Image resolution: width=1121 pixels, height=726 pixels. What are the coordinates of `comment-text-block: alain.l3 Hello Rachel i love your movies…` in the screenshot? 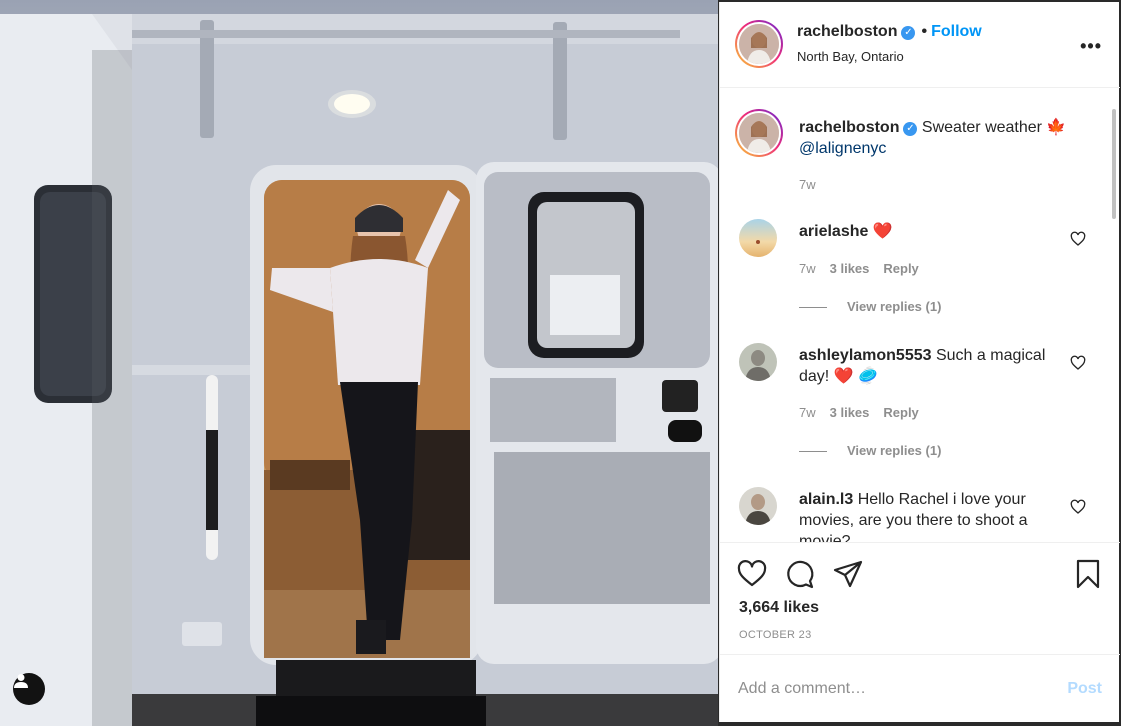 It's located at (934, 515).